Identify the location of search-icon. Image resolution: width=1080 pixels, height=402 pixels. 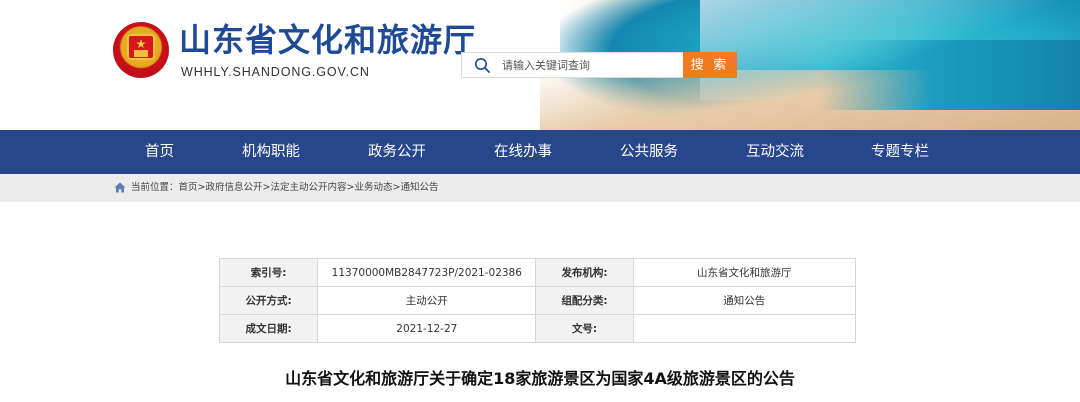
(482, 65).